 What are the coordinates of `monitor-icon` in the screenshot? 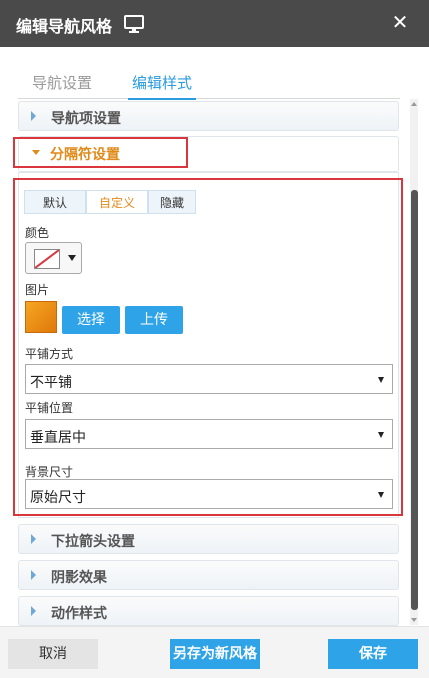 It's located at (134, 24).